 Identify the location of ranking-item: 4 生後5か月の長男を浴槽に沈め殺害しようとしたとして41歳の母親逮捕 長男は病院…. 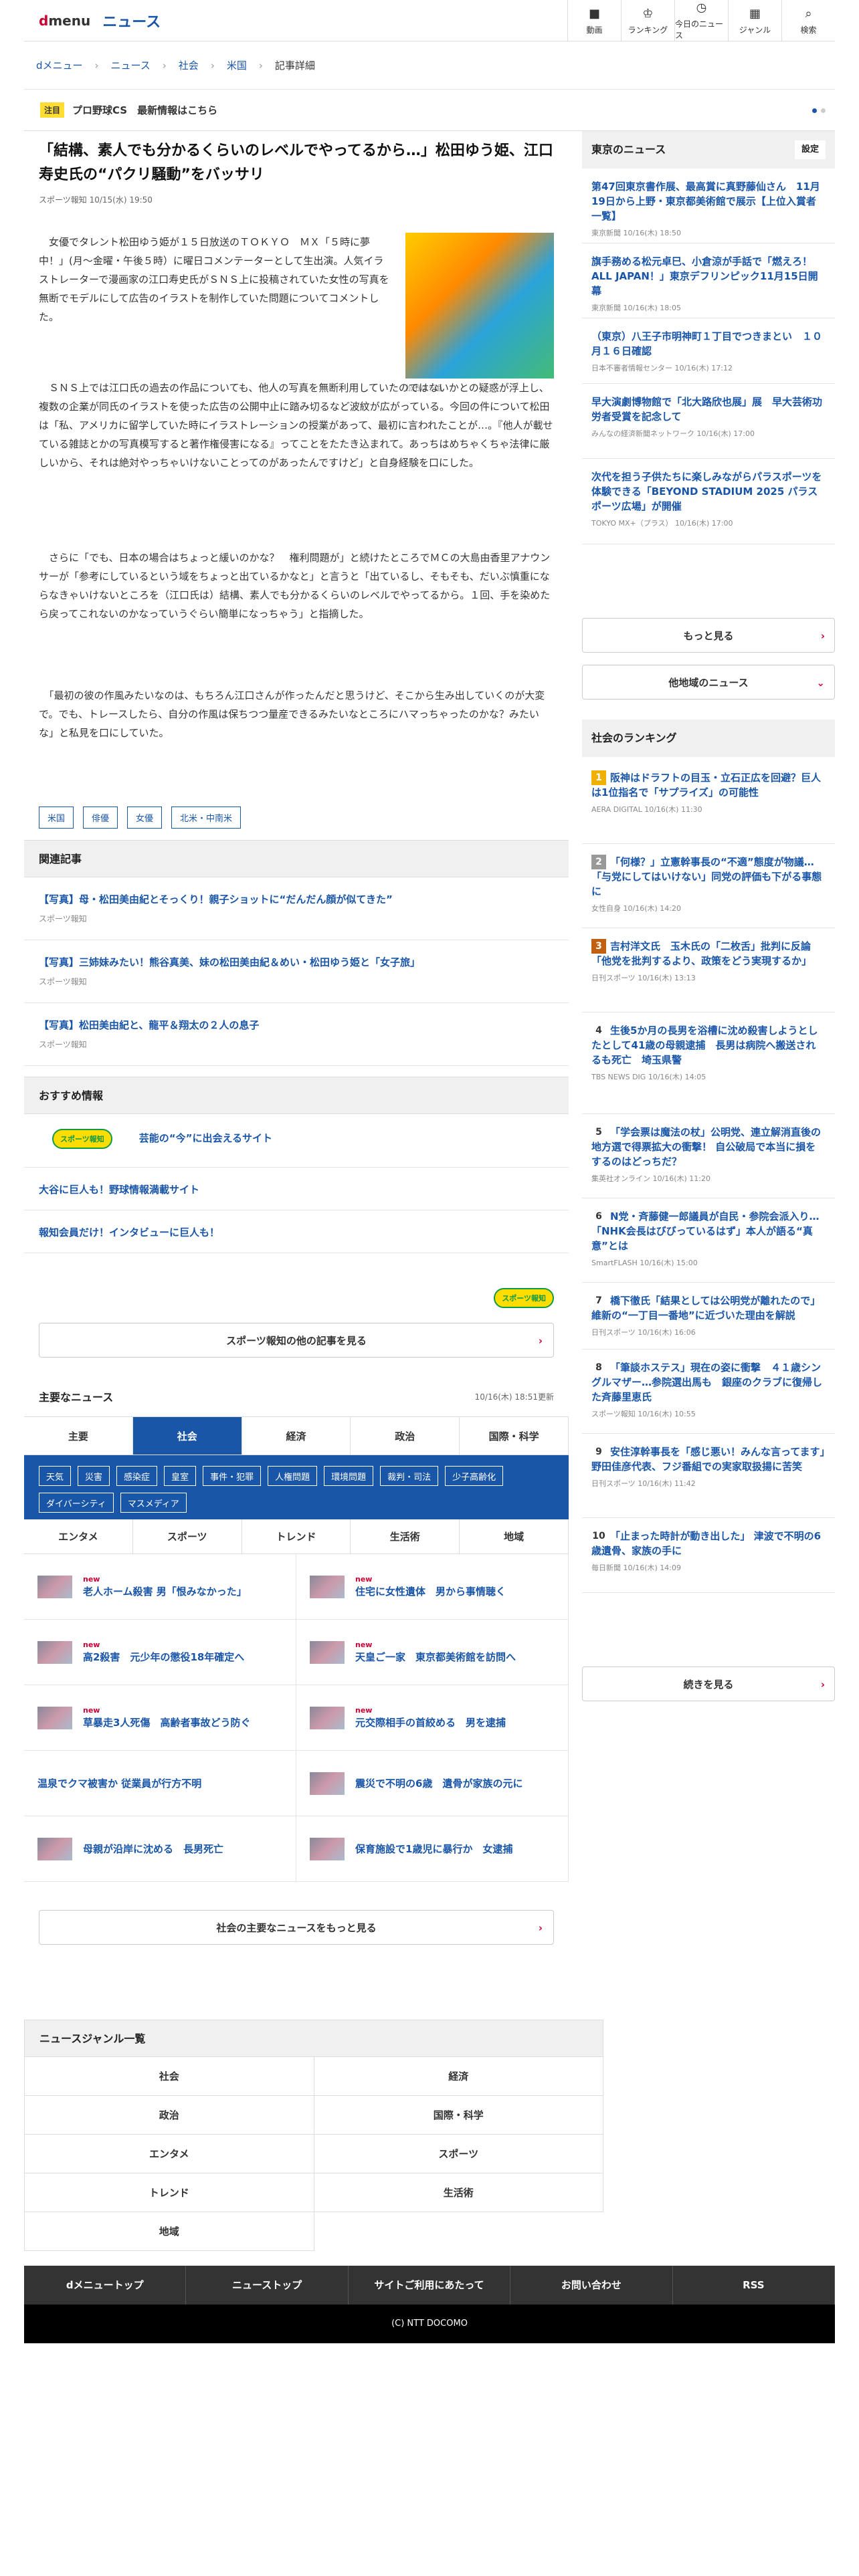
(708, 1063).